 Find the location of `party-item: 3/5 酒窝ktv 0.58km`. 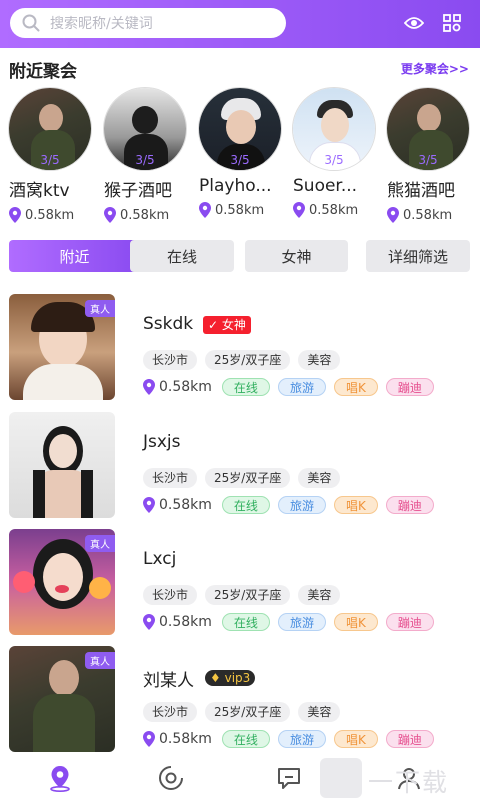

party-item: 3/5 酒窝ktv 0.58km is located at coordinates (51, 155).